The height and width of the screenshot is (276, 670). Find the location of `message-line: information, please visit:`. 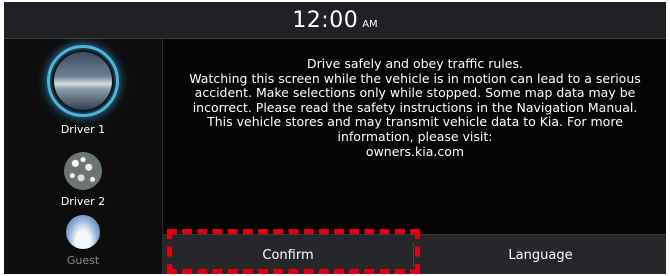

message-line: information, please visit: is located at coordinates (415, 136).